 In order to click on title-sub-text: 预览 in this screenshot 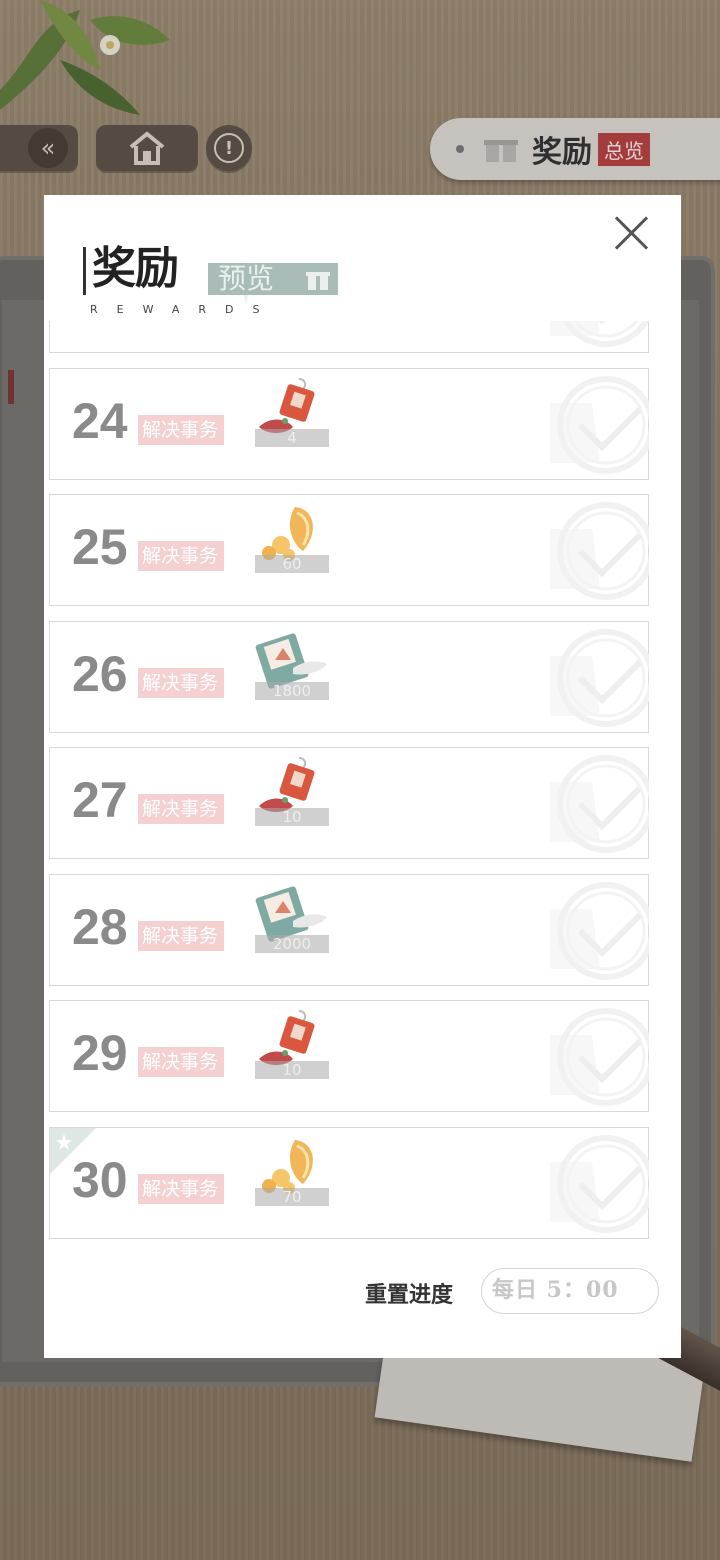, I will do `click(246, 278)`.